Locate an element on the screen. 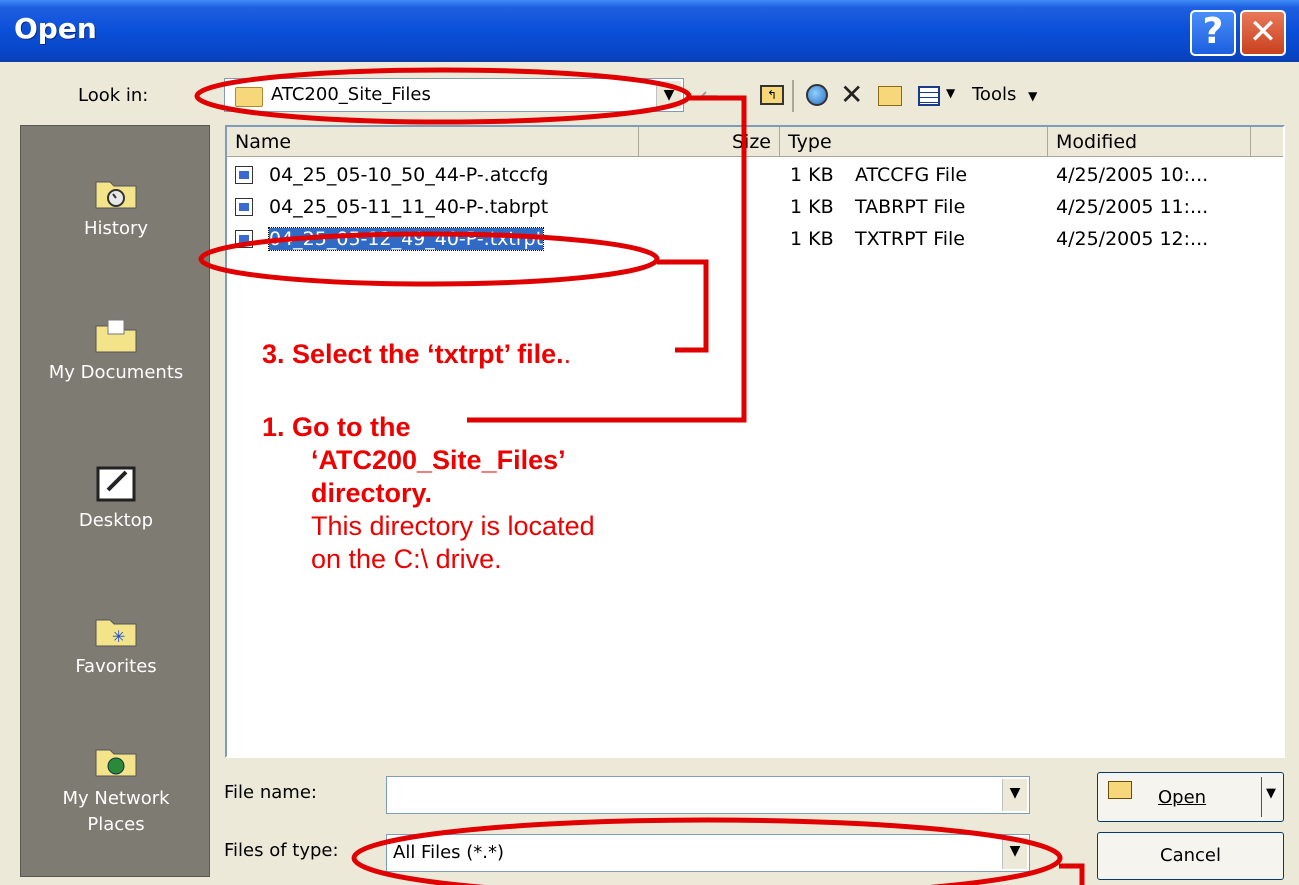 This screenshot has width=1299, height=885. annotation-step1-line1: 1. Go to the is located at coordinates (336, 427).